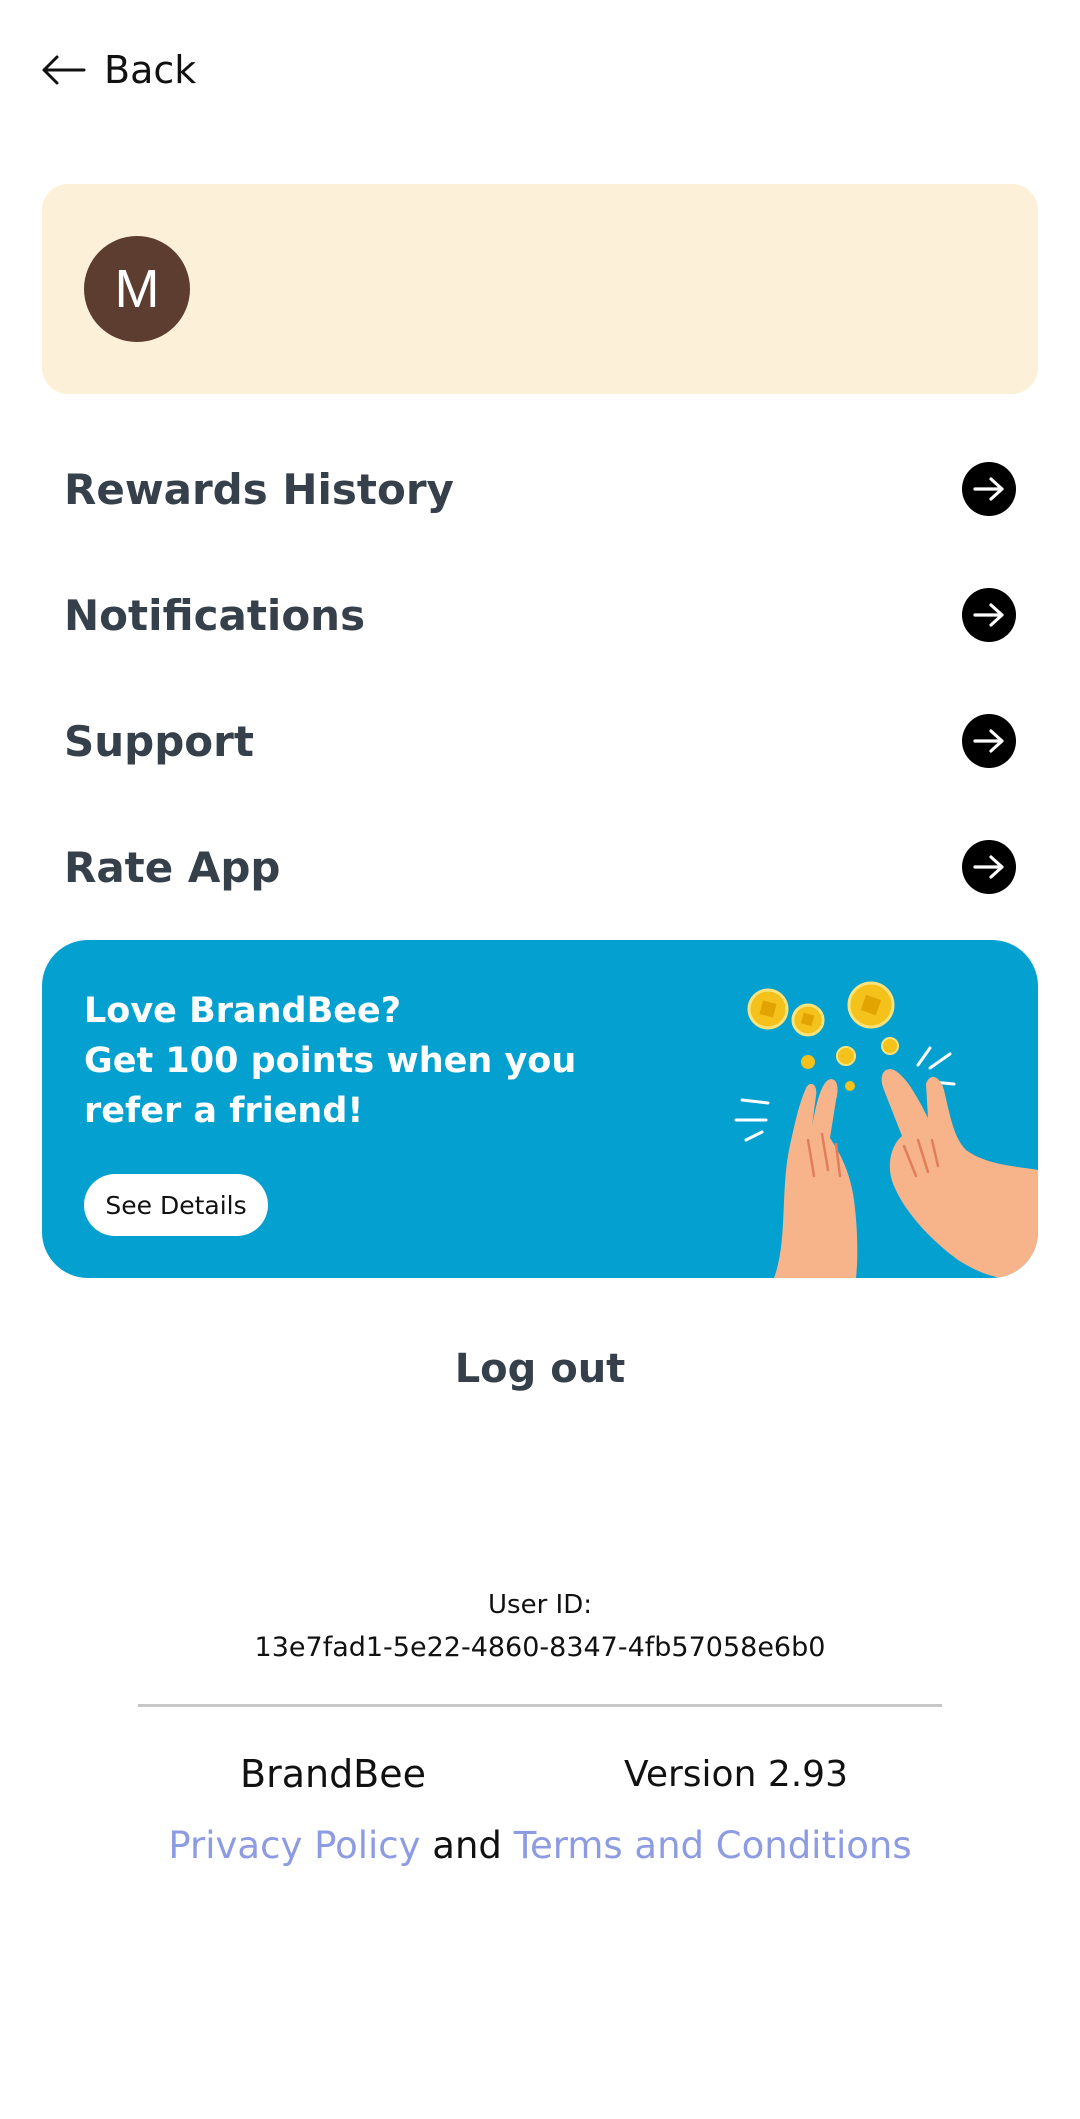 The width and height of the screenshot is (1080, 2119). I want to click on menu-item-rate-app: Rate App, so click(540, 867).